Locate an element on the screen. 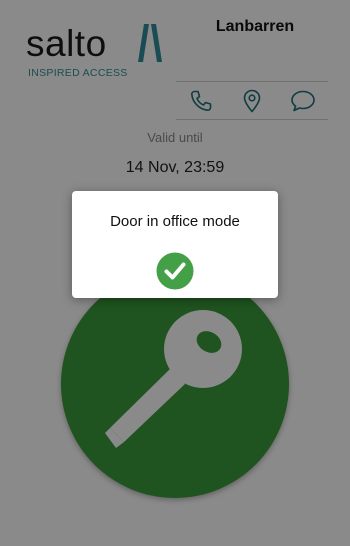 The height and width of the screenshot is (546, 350). check-circle-icon is located at coordinates (175, 271).